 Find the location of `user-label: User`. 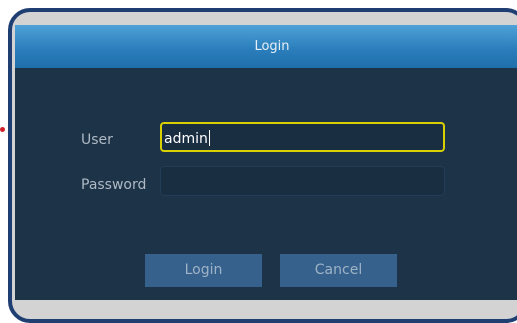

user-label: User is located at coordinates (97, 140).